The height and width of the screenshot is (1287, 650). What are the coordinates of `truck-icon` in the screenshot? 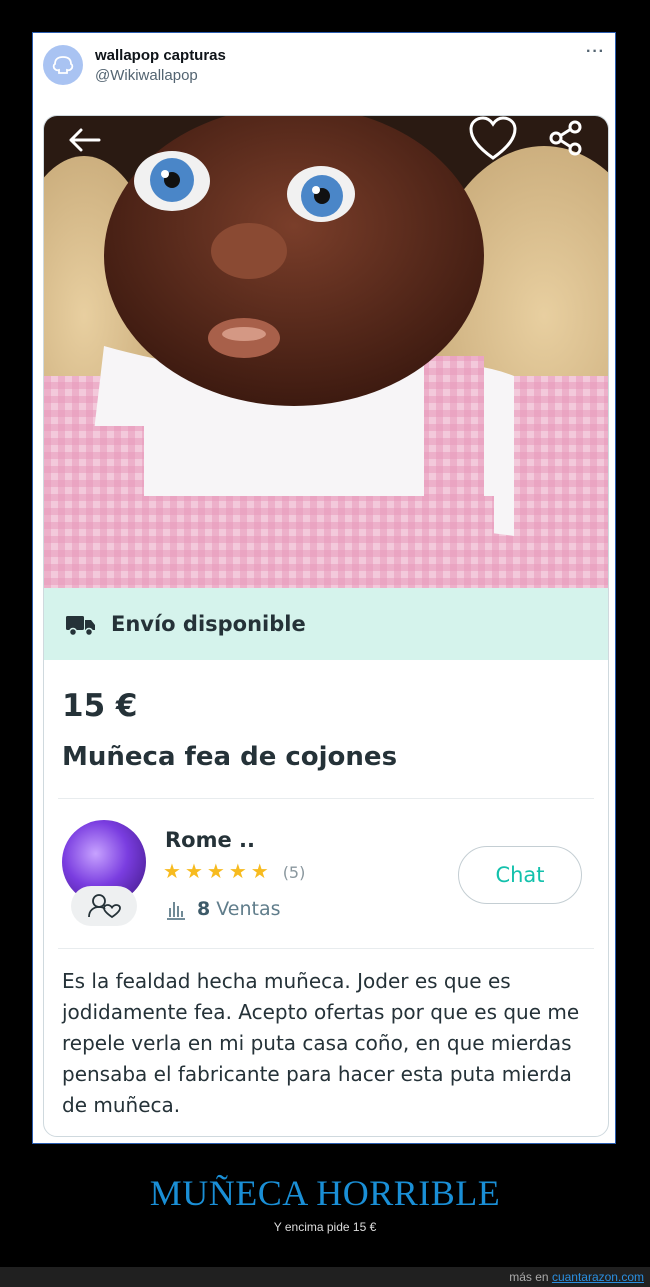 It's located at (80, 626).